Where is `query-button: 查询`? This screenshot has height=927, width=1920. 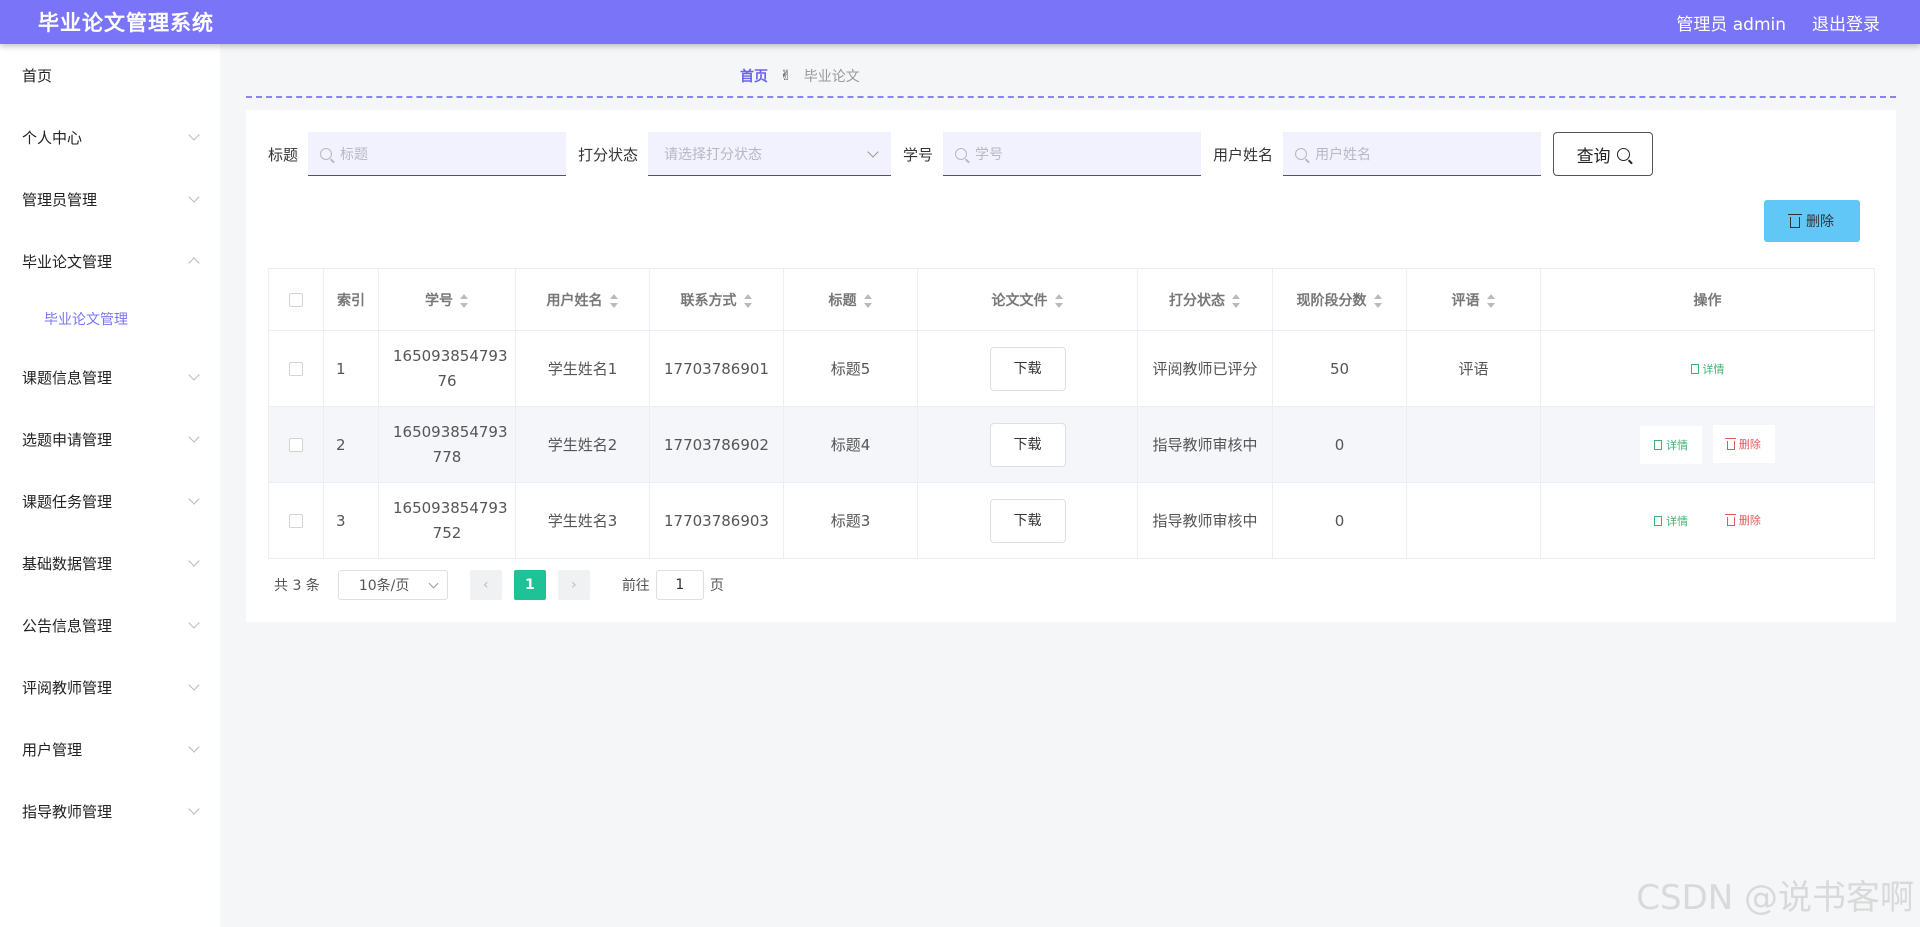 query-button: 查询 is located at coordinates (1603, 154).